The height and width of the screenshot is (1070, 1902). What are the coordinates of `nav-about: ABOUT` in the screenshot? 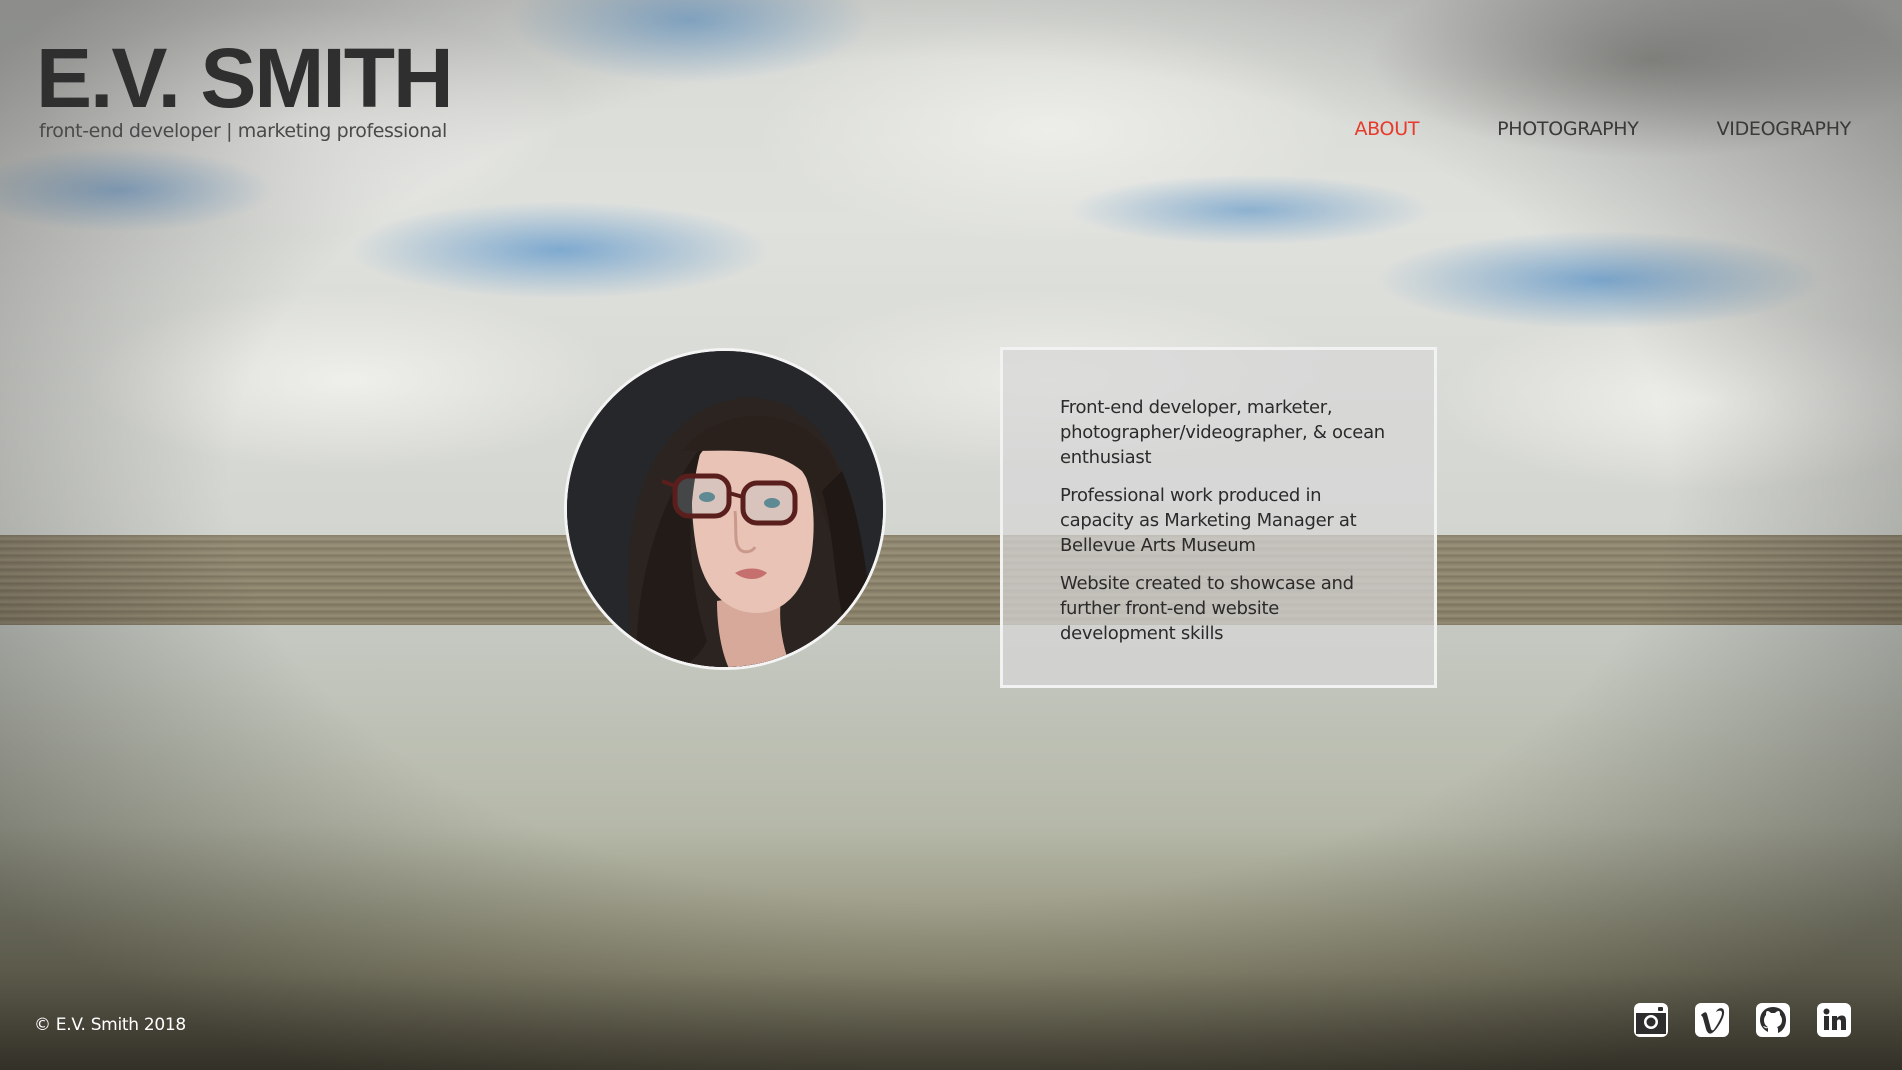 It's located at (1386, 129).